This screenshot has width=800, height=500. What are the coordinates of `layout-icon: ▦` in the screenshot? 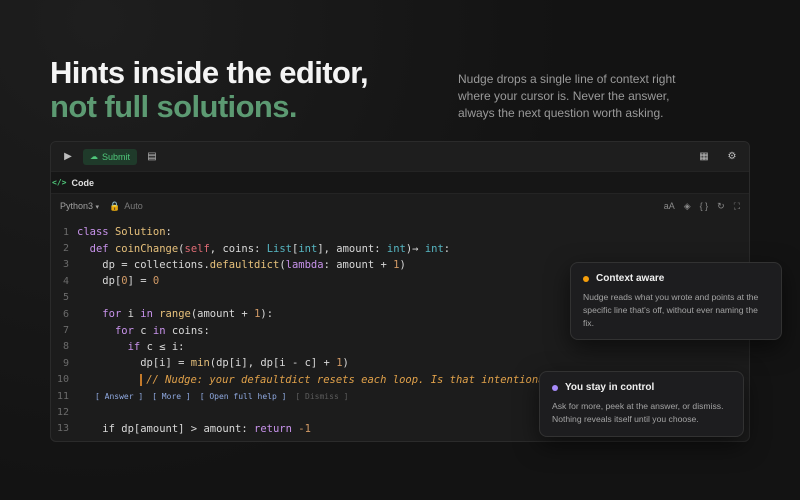 It's located at (704, 156).